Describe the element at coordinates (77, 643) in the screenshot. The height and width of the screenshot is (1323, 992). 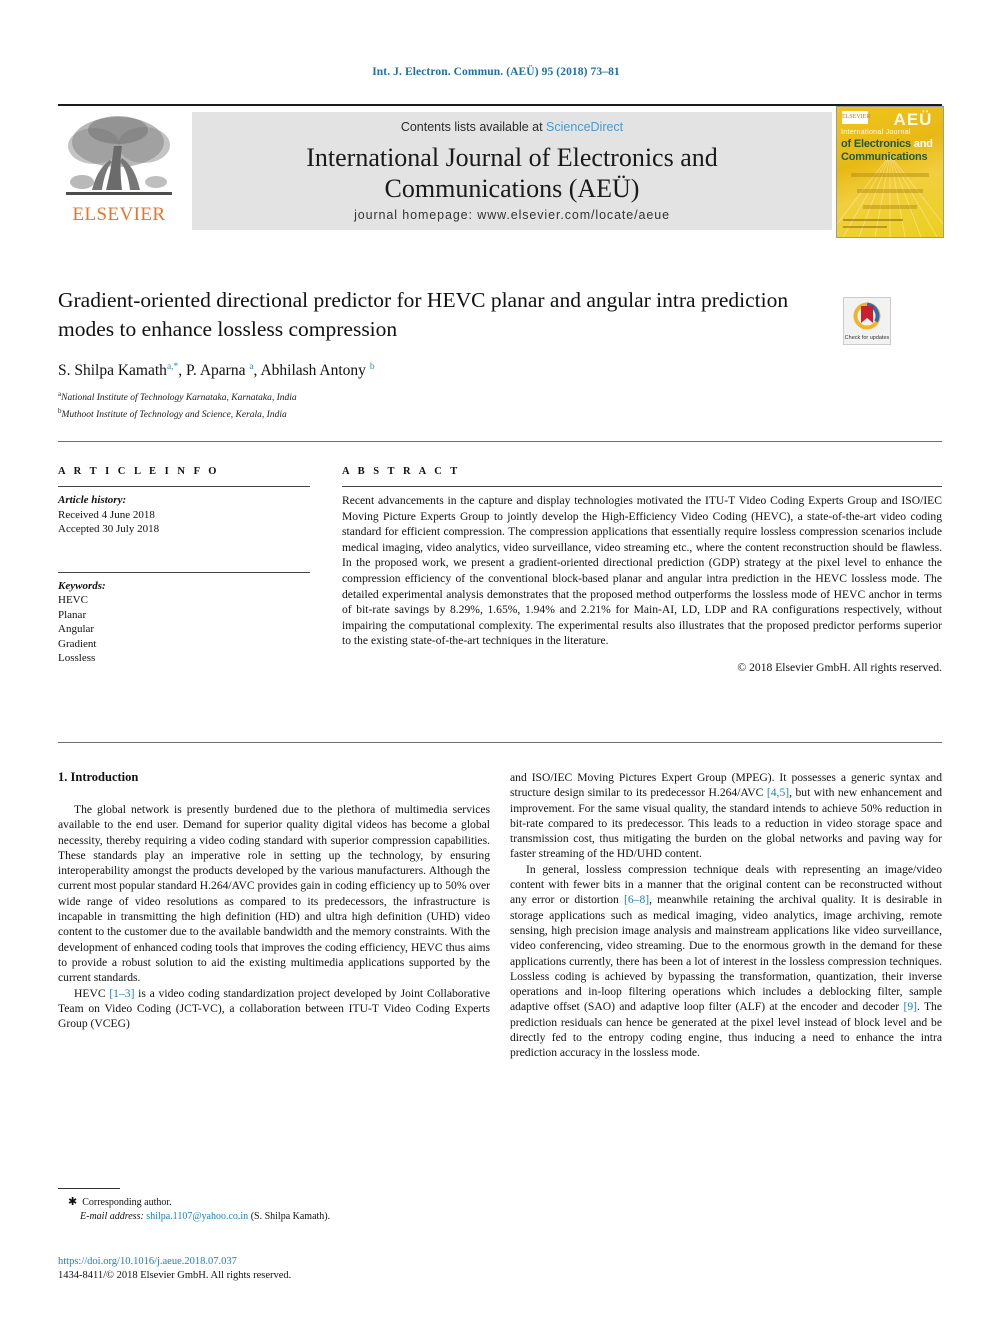
I see `keyword-item: Gradient` at that location.